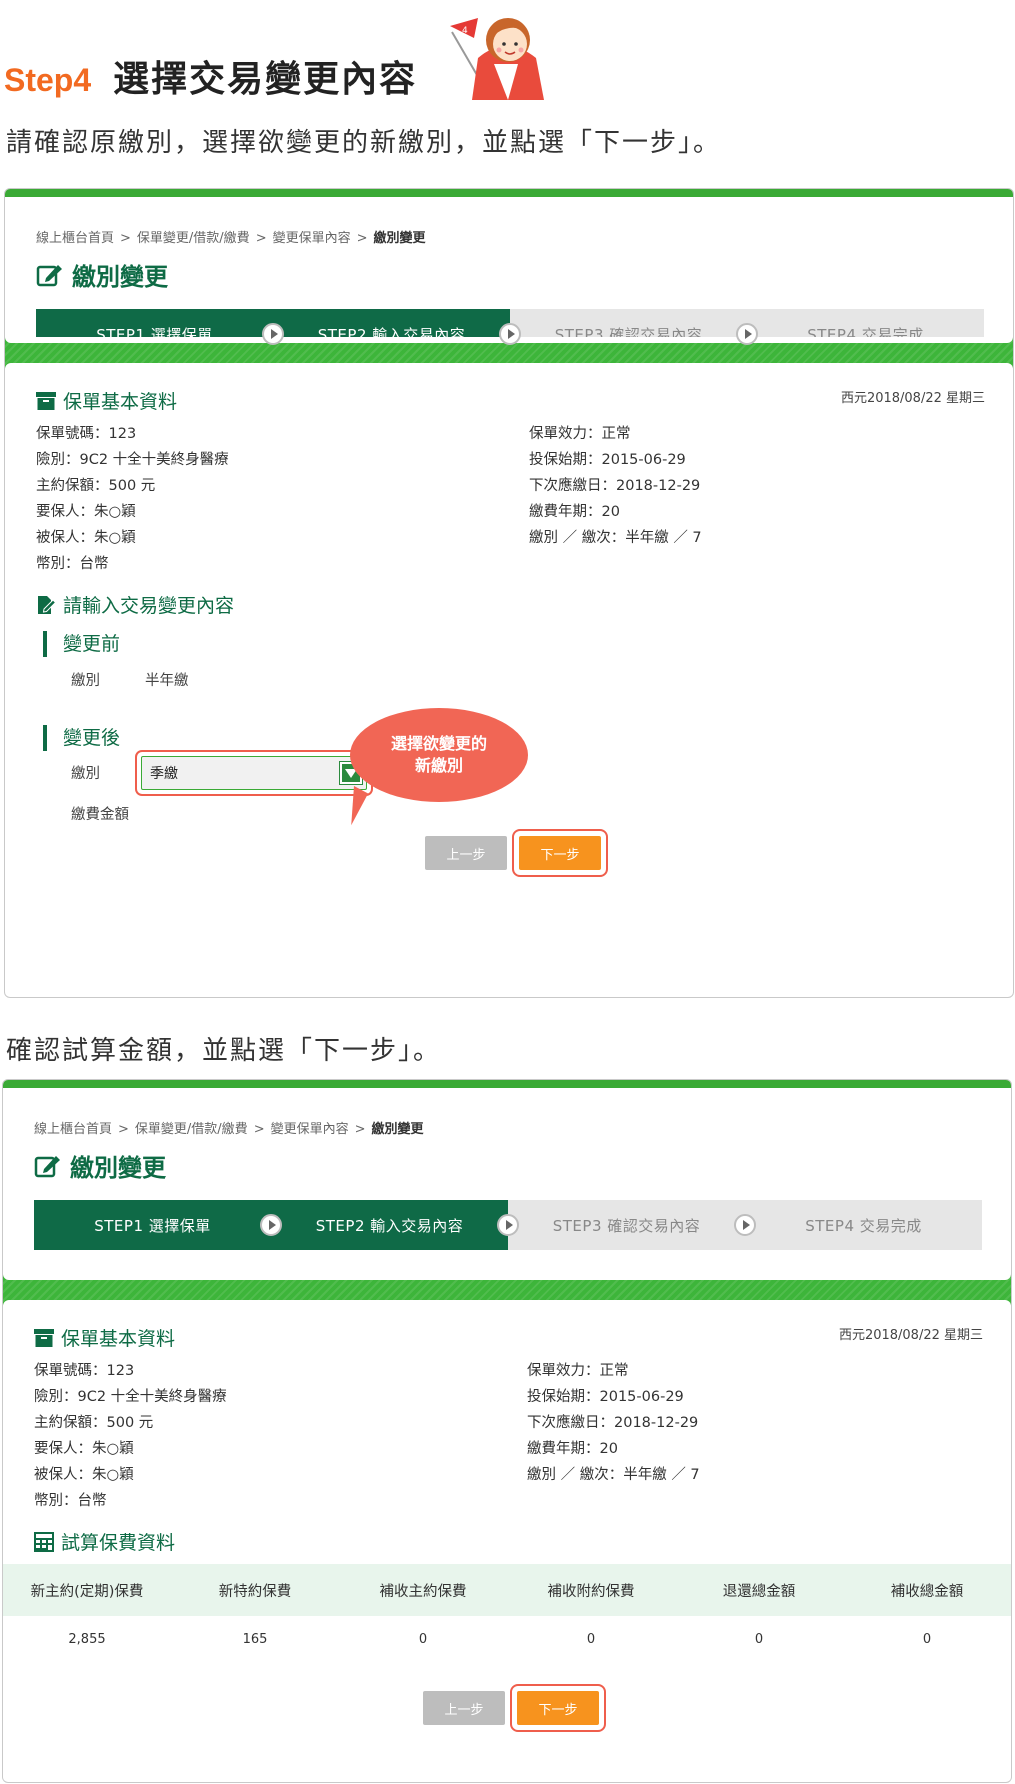 Image resolution: width=1015 pixels, height=1784 pixels. I want to click on green-divider-band, so click(507, 1290).